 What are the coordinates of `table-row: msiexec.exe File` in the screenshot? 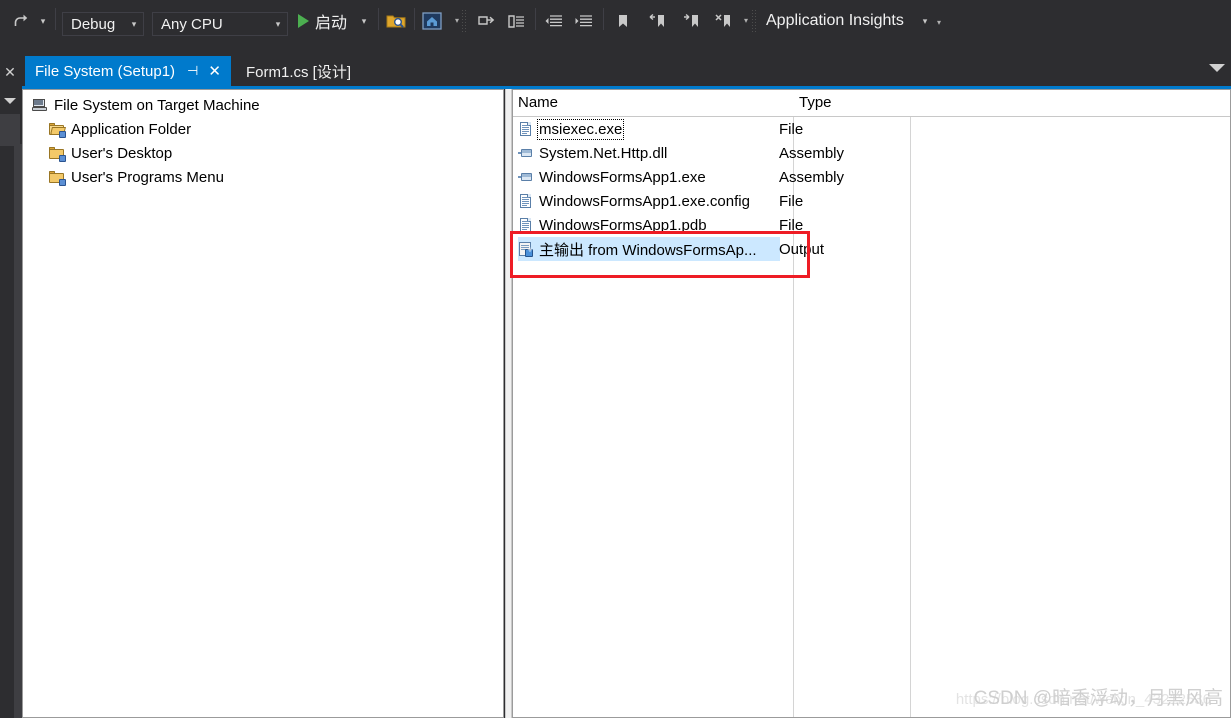 It's located at (871, 129).